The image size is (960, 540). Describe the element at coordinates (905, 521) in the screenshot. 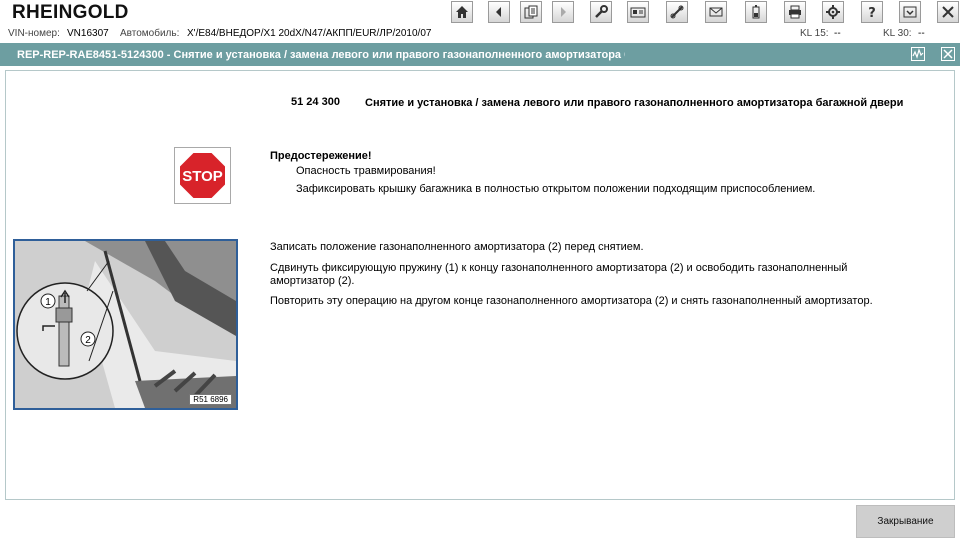

I see `close-button: Закрывание` at that location.